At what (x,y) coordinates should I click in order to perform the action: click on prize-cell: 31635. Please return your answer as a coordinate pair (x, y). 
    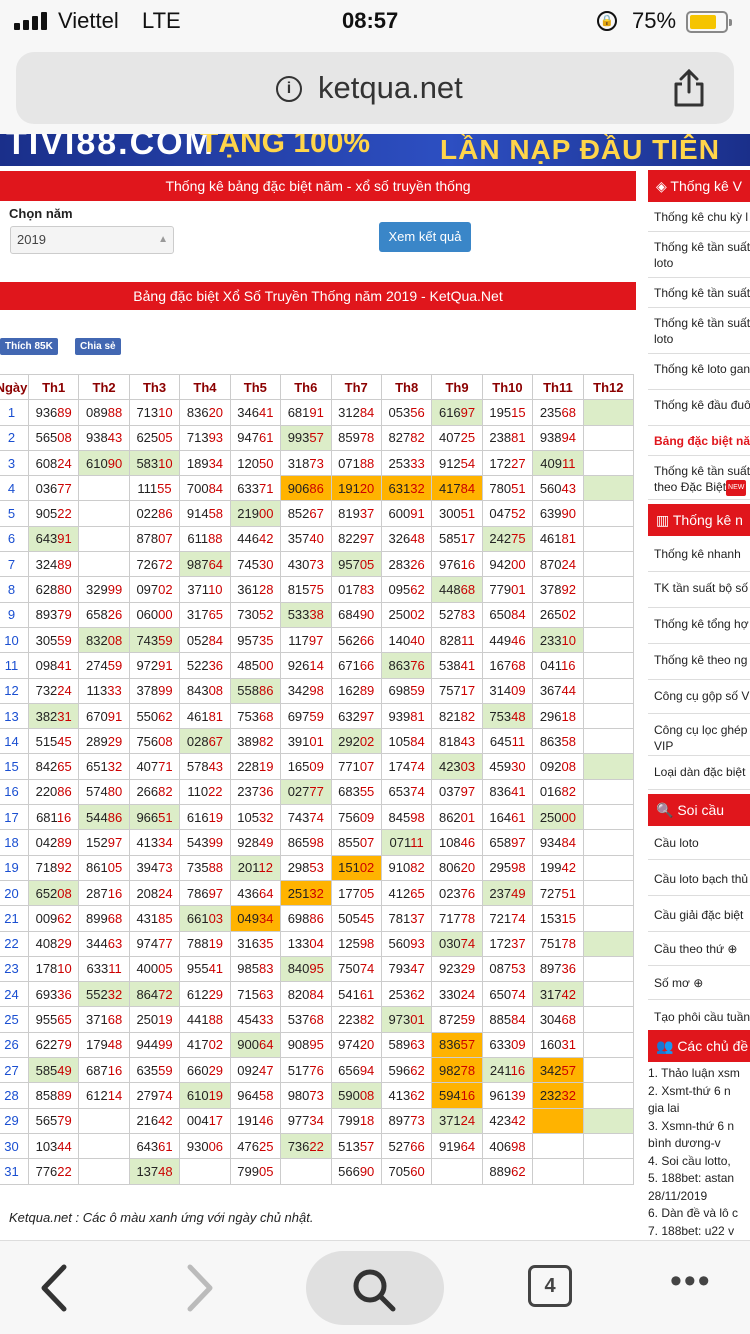
    Looking at the image, I should click on (255, 943).